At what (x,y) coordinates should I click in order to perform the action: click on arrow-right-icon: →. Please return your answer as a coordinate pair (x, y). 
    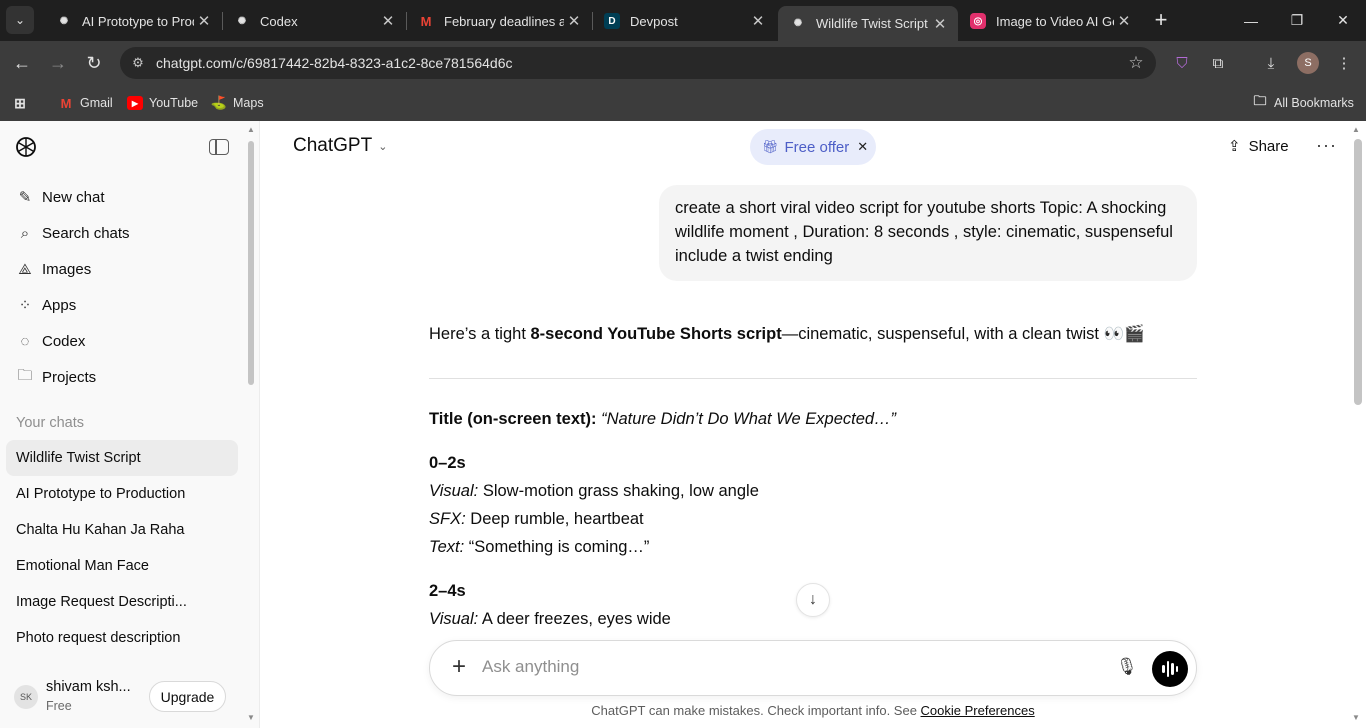
    Looking at the image, I should click on (58, 62).